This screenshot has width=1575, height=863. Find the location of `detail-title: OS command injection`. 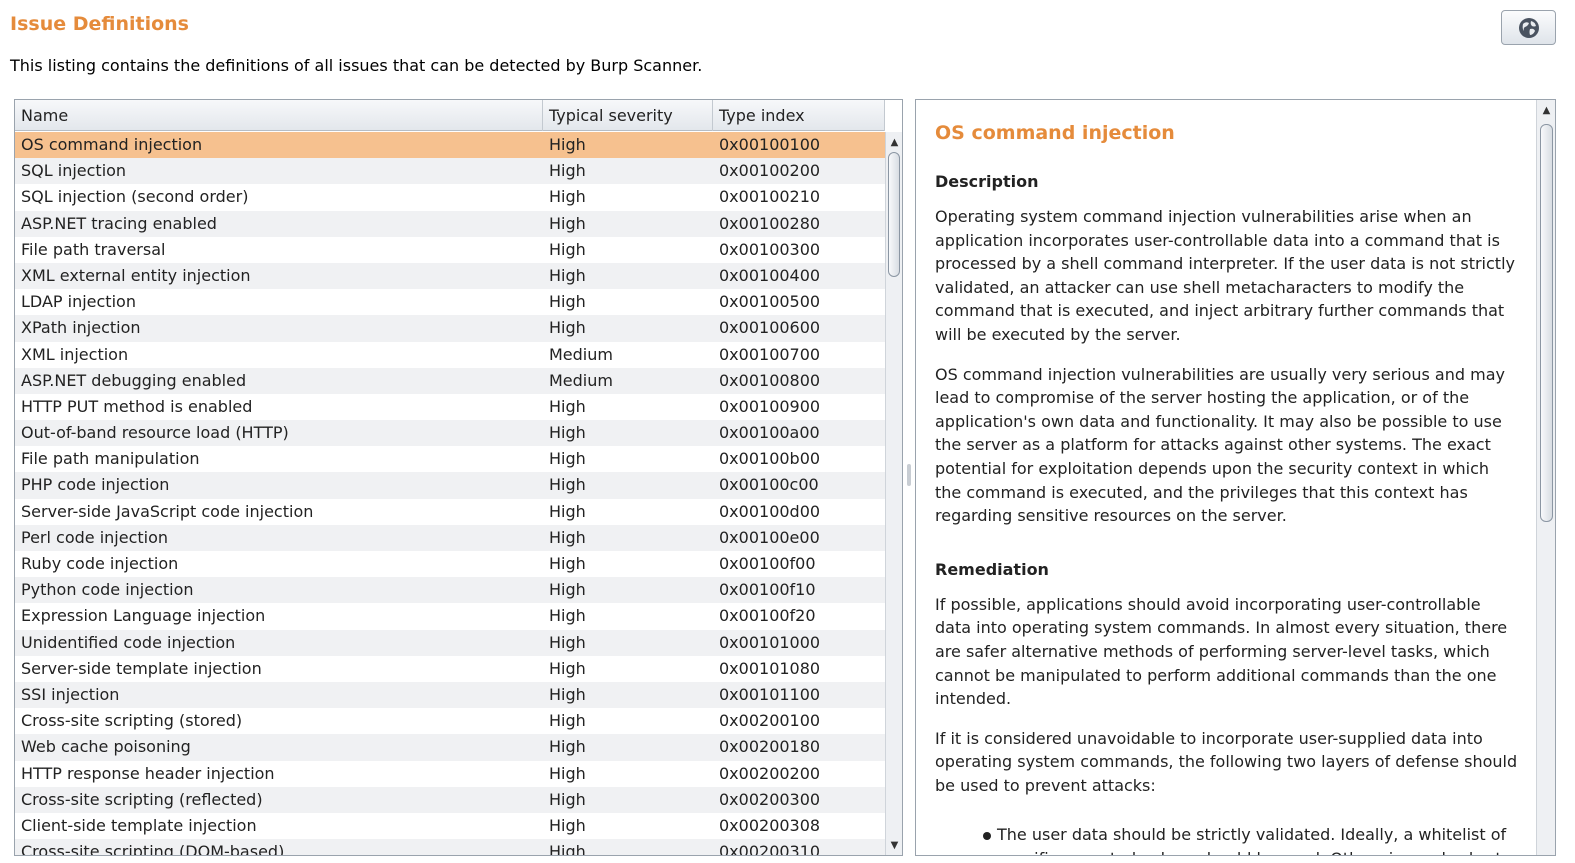

detail-title: OS command injection is located at coordinates (1055, 133).